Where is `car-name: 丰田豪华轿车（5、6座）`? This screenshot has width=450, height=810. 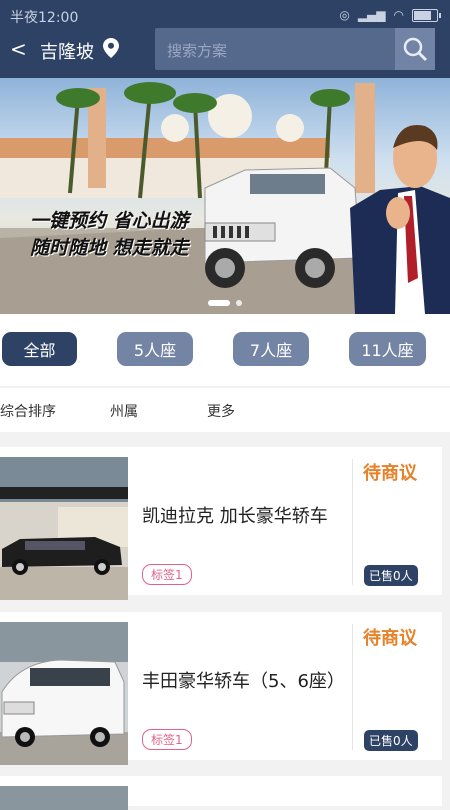
car-name: 丰田豪华轿车（5、6座） is located at coordinates (243, 681).